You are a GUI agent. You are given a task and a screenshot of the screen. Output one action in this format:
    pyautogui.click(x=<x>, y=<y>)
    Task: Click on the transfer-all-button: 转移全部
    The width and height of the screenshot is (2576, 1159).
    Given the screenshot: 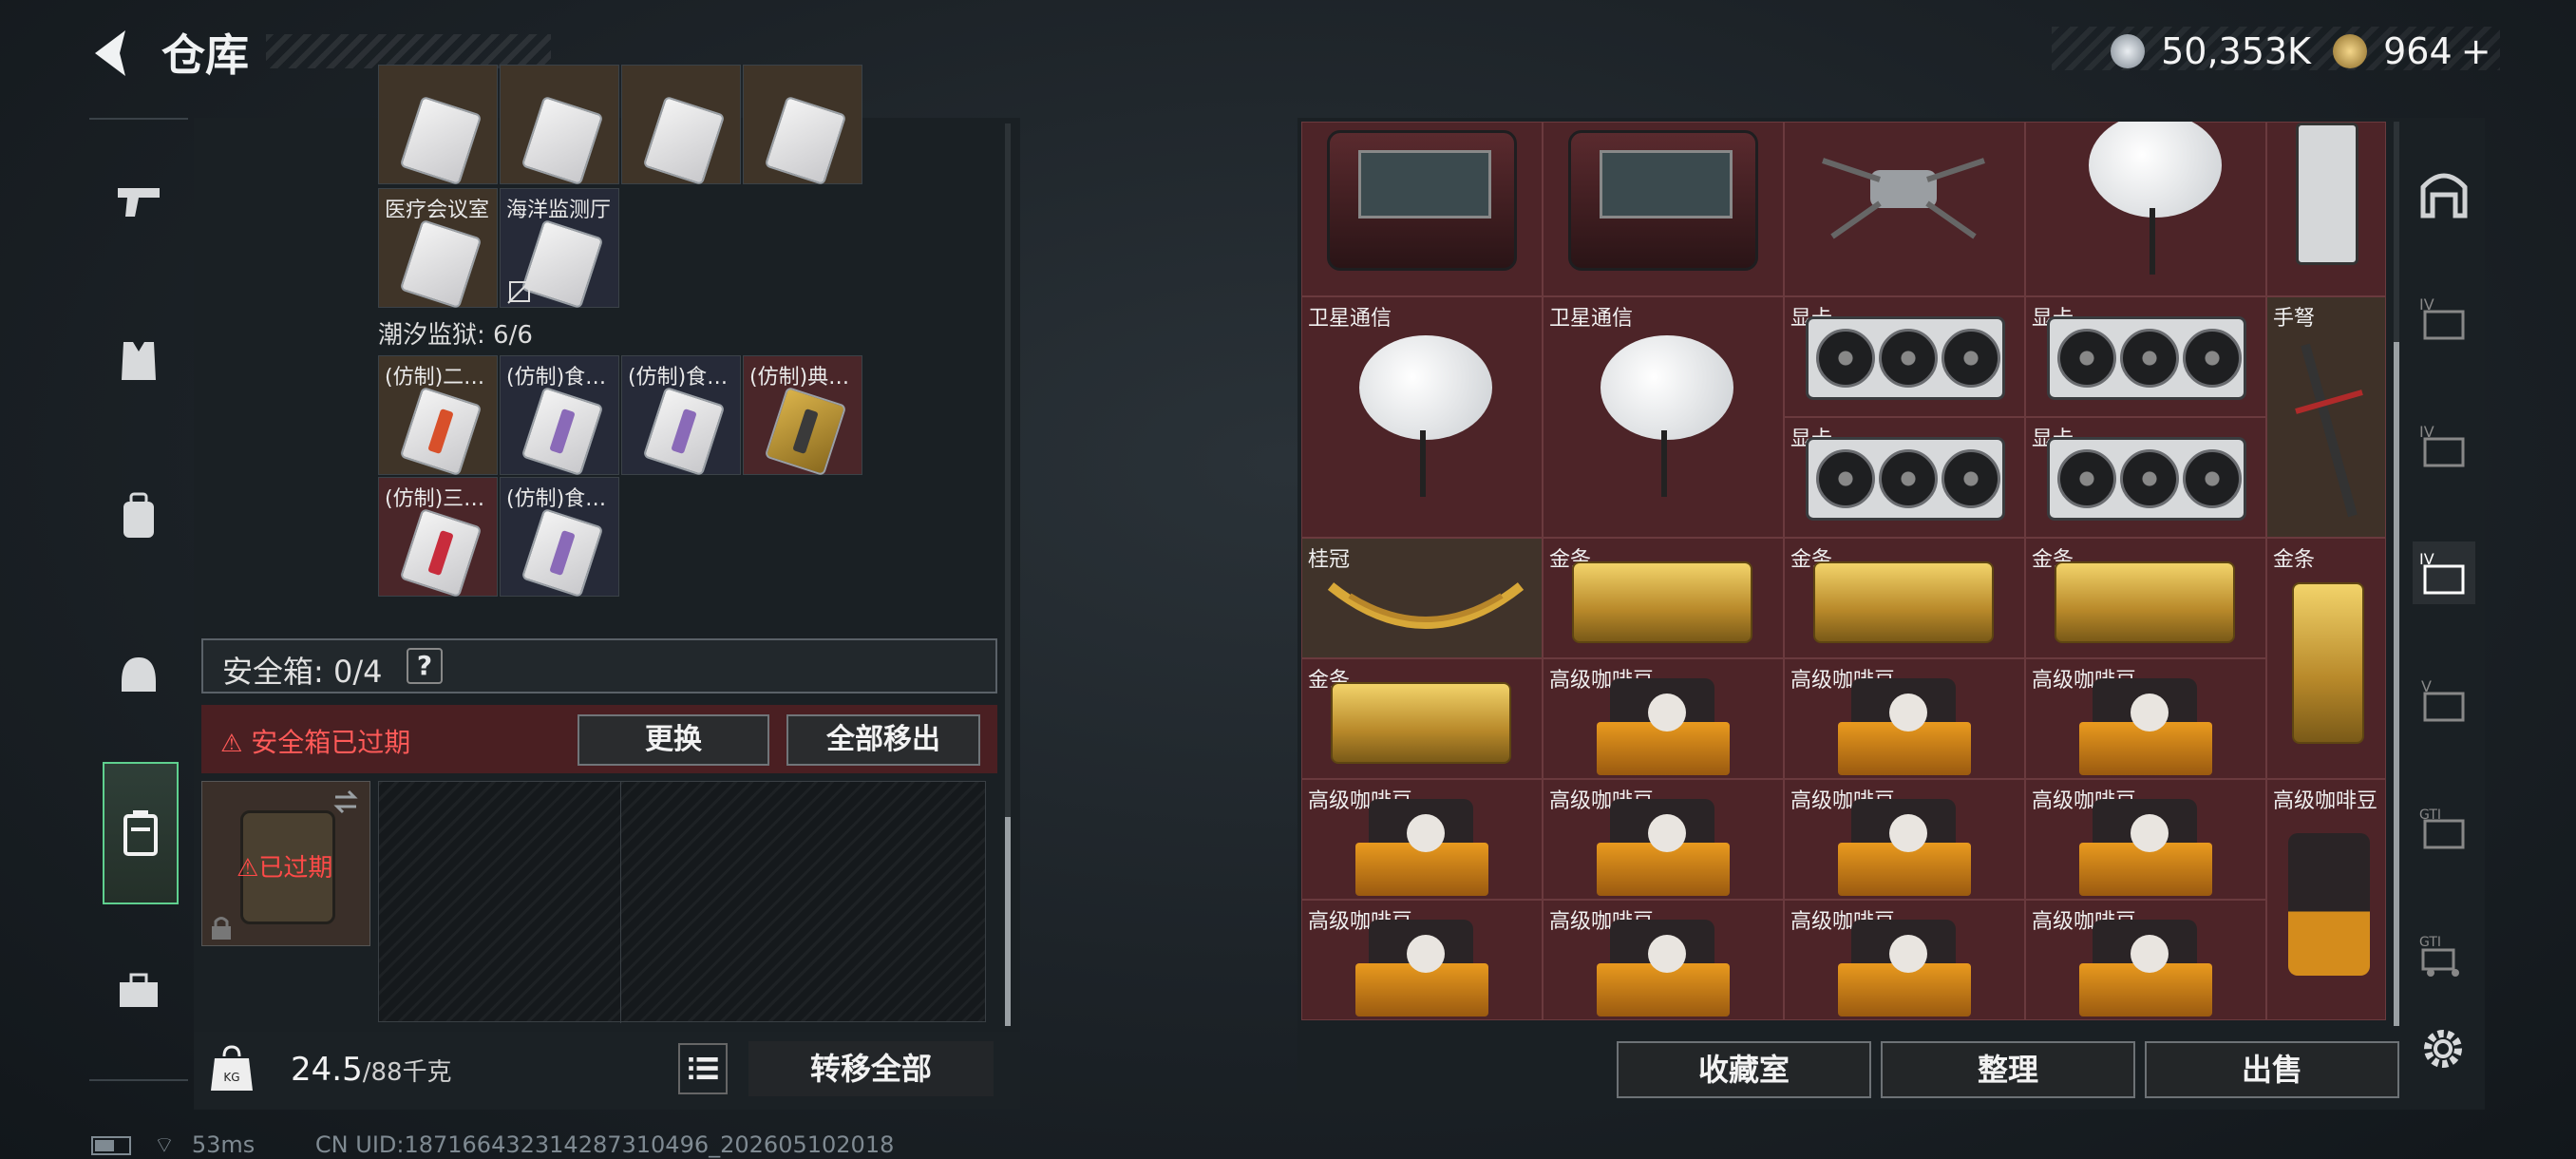 What is the action you would take?
    pyautogui.click(x=871, y=1068)
    